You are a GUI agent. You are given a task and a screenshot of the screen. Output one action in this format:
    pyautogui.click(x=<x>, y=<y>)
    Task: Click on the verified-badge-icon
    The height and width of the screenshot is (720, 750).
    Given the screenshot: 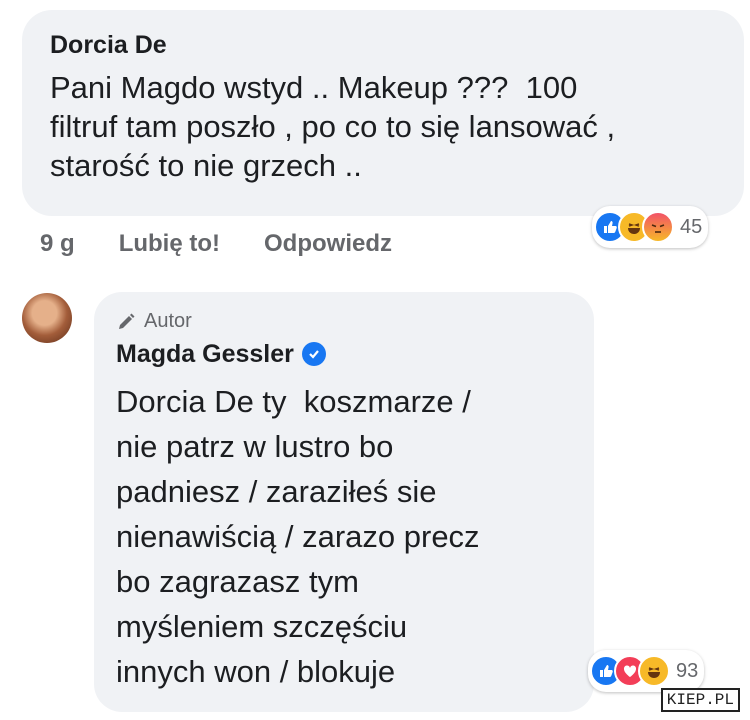 What is the action you would take?
    pyautogui.click(x=313, y=354)
    